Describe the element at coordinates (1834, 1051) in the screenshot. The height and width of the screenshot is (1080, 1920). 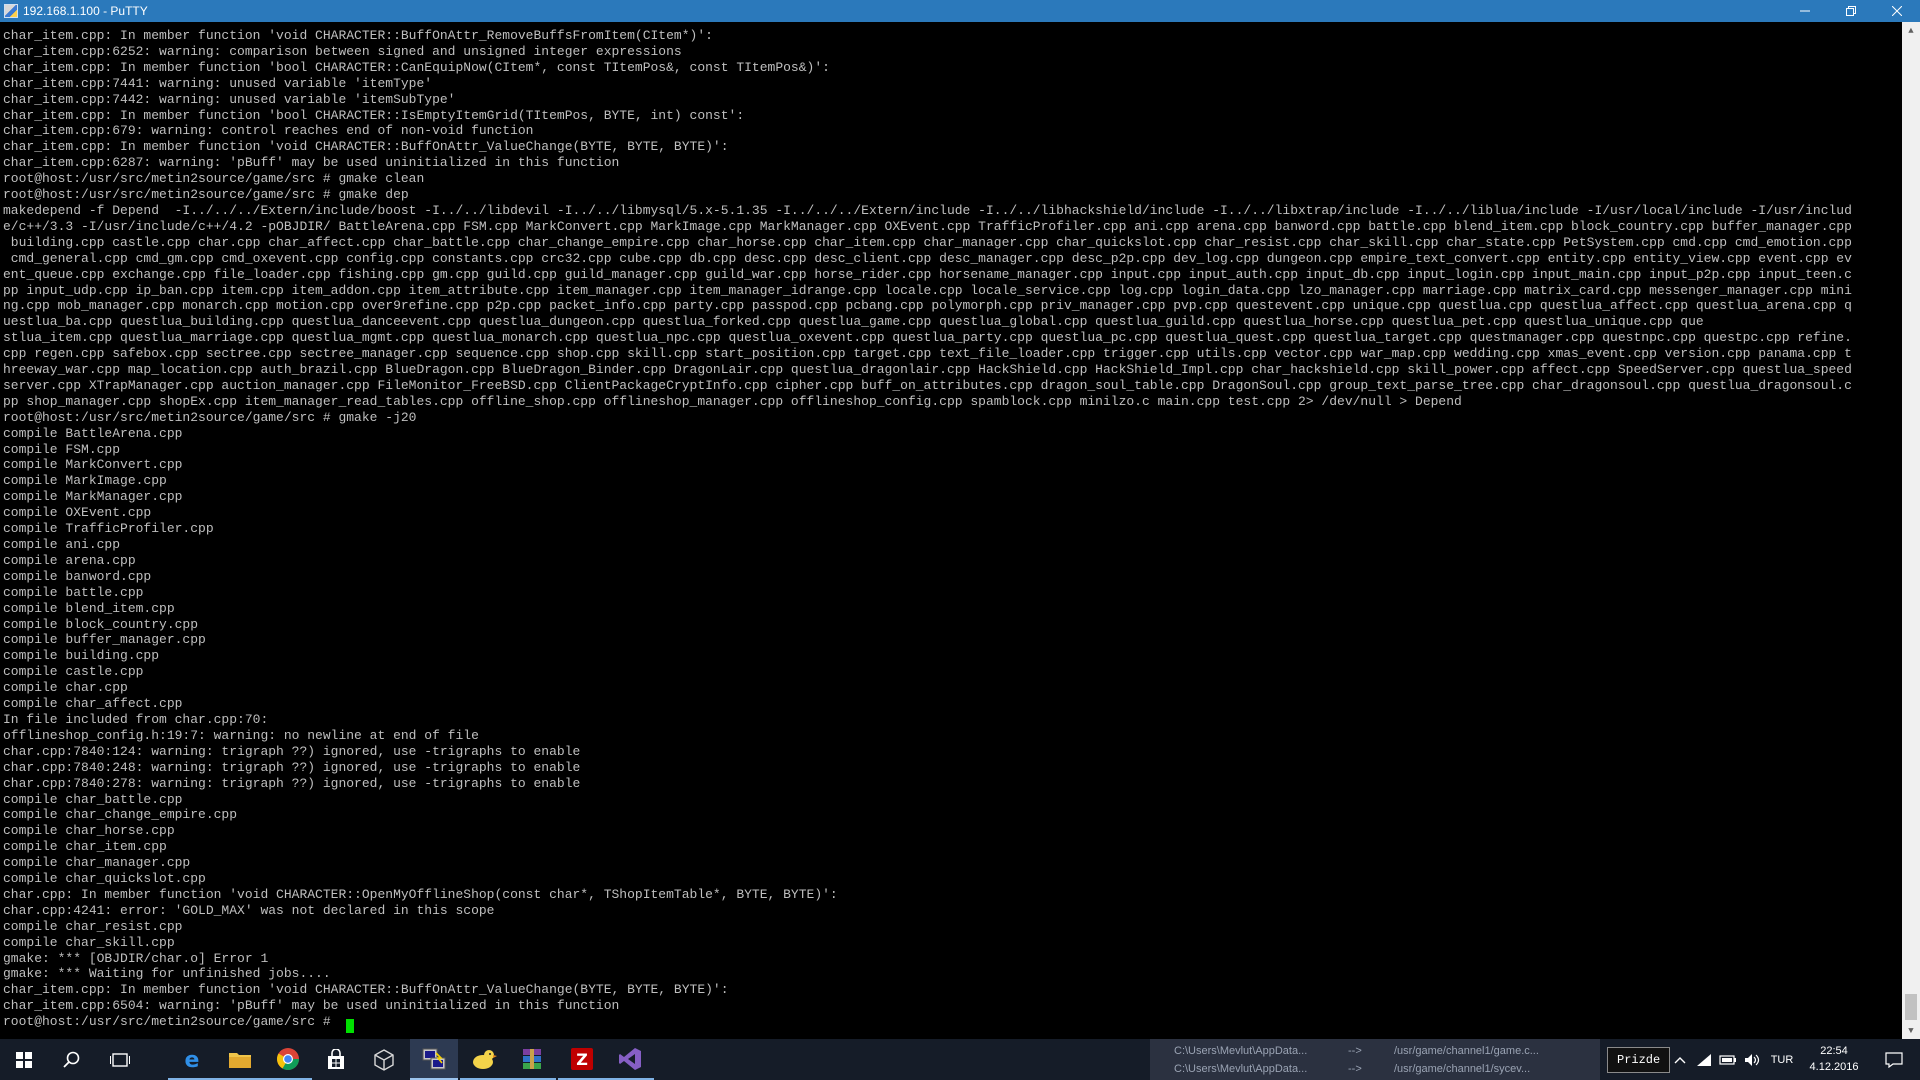
I see `clock-time: 22:54` at that location.